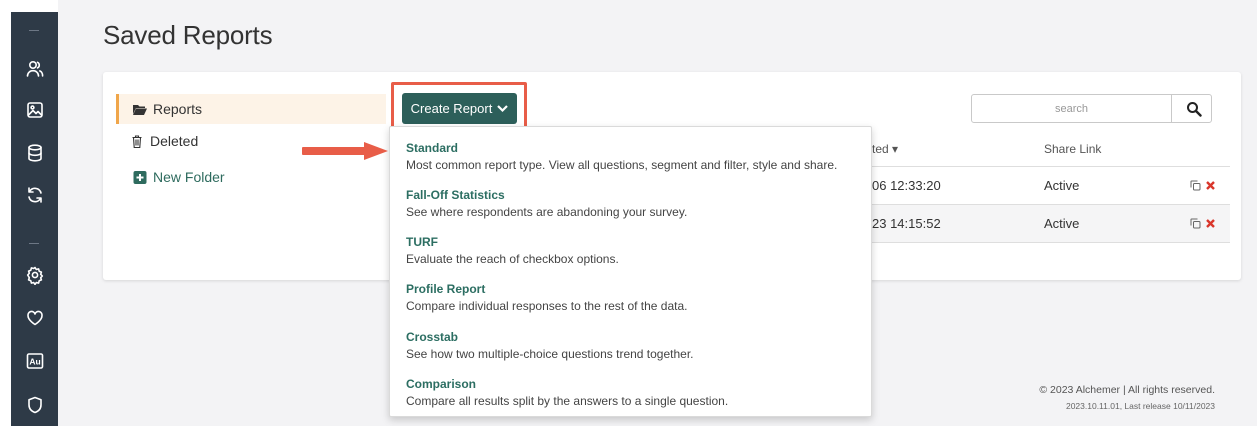 This screenshot has height=426, width=1257. What do you see at coordinates (137, 141) in the screenshot?
I see `trash-icon` at bounding box center [137, 141].